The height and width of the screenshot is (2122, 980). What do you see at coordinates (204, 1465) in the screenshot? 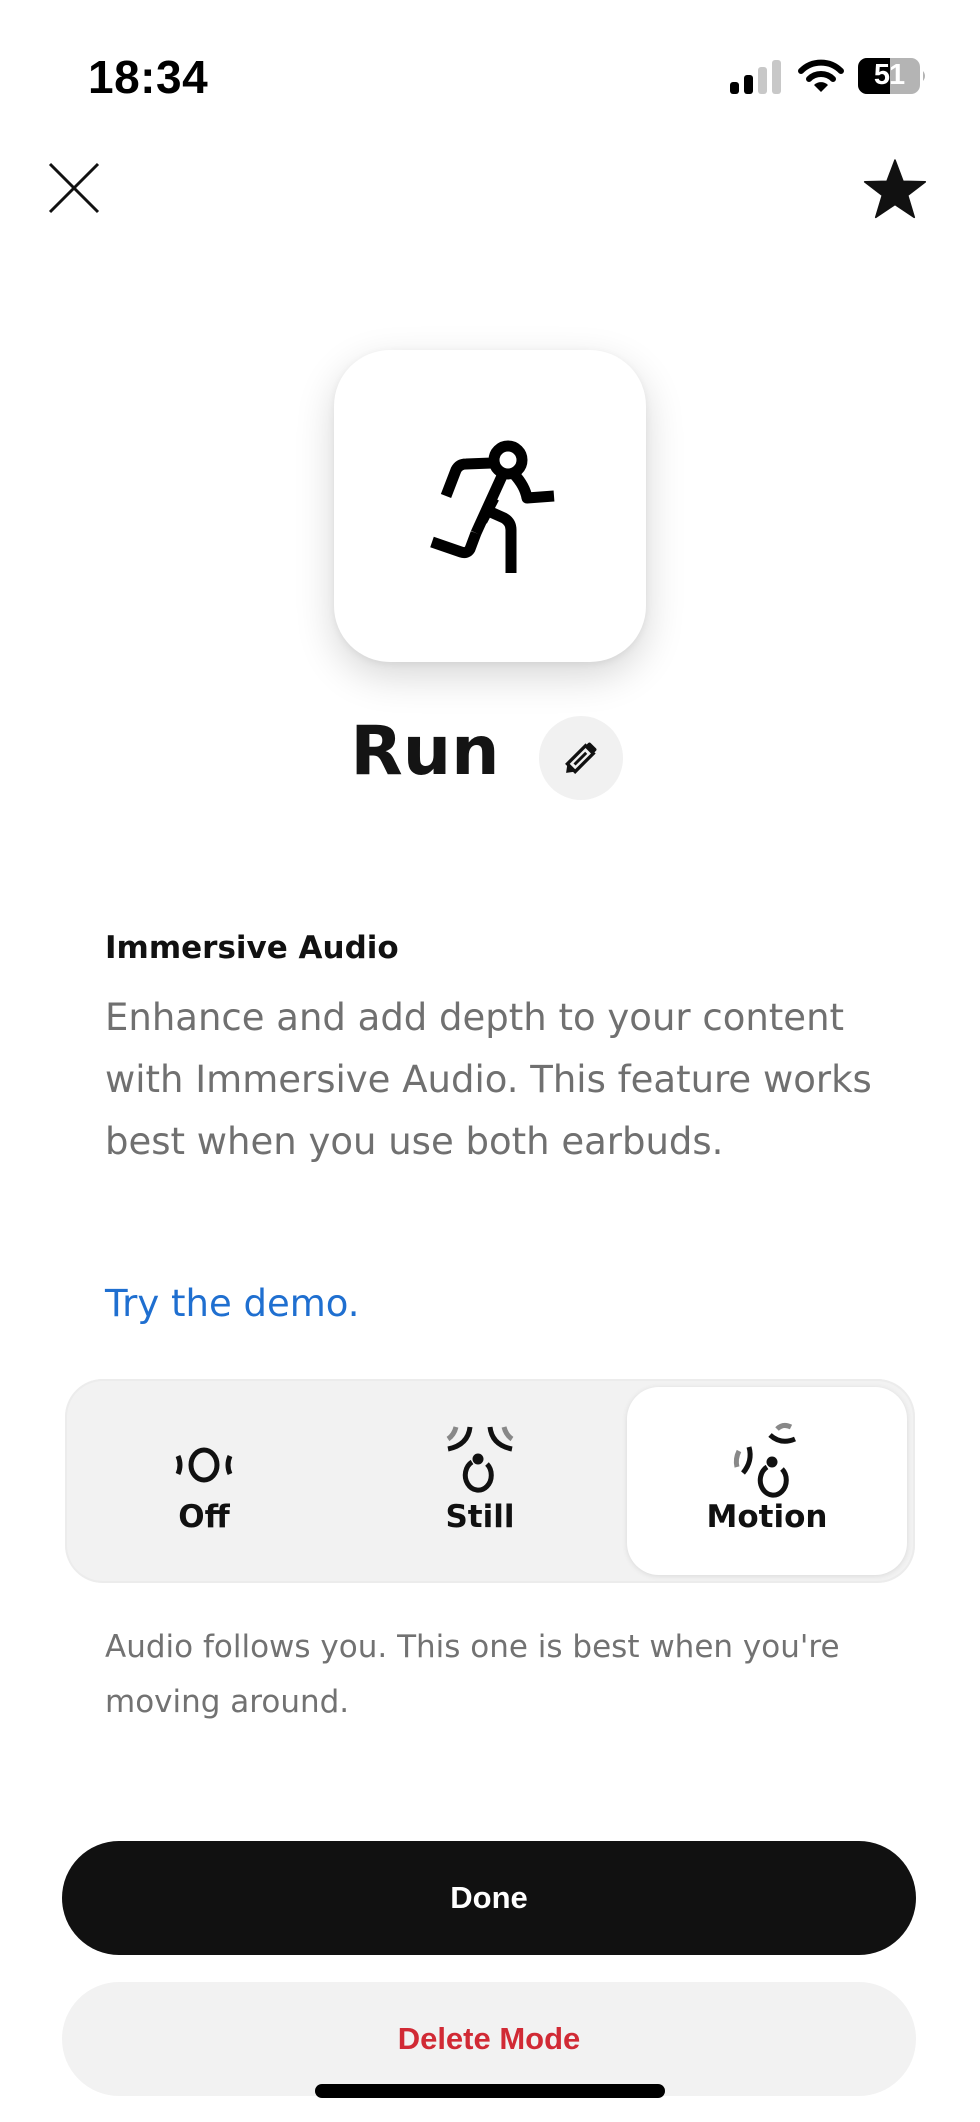
I see `audio-off-icon` at bounding box center [204, 1465].